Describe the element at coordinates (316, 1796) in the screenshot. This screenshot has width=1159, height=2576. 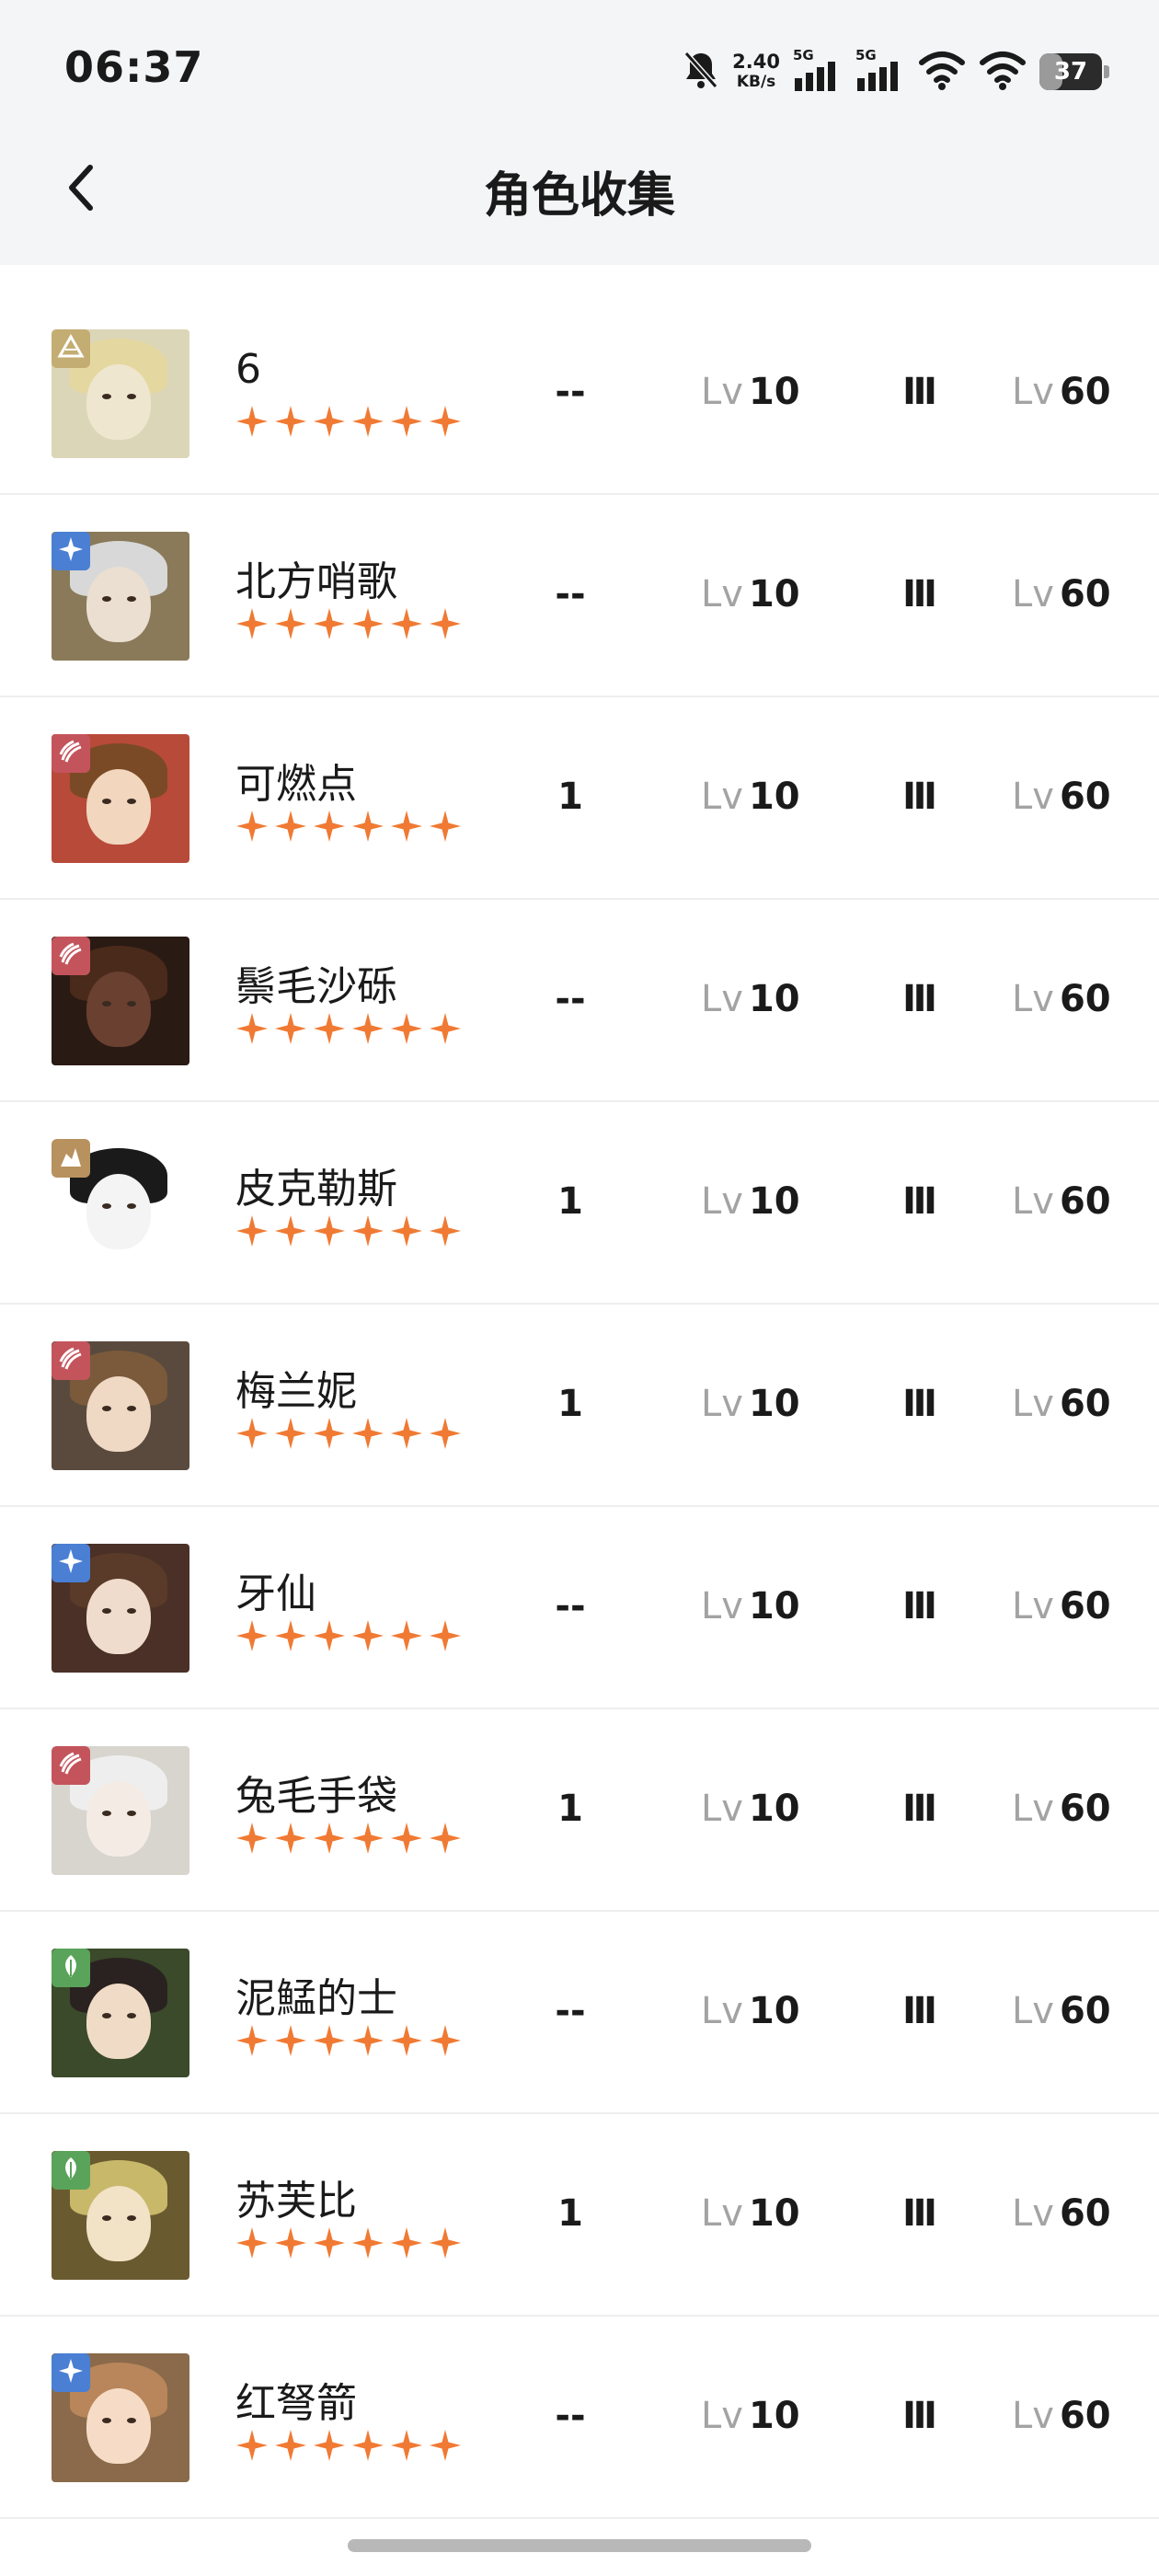
I see `character-name: 兔毛手袋` at that location.